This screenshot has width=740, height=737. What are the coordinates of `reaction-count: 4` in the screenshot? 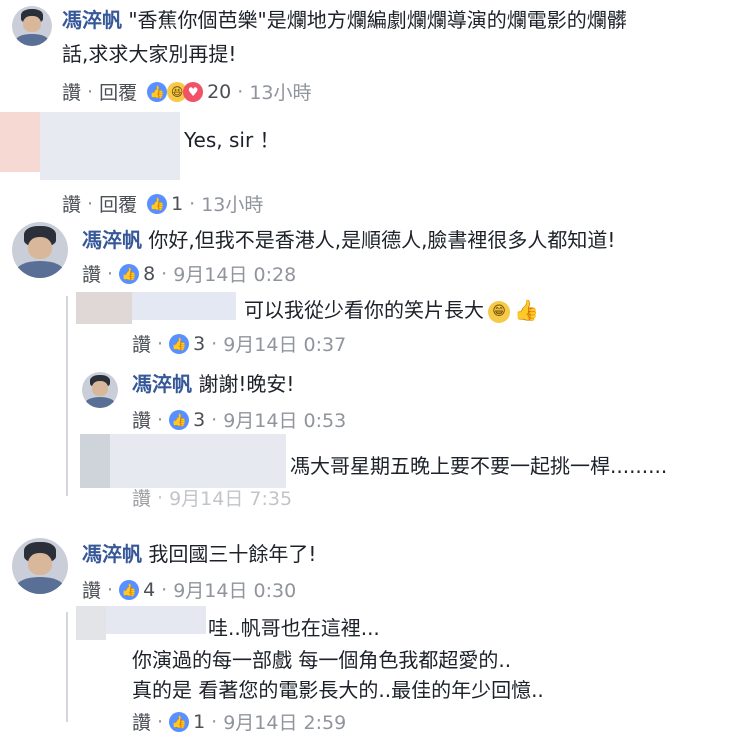 It's located at (149, 590).